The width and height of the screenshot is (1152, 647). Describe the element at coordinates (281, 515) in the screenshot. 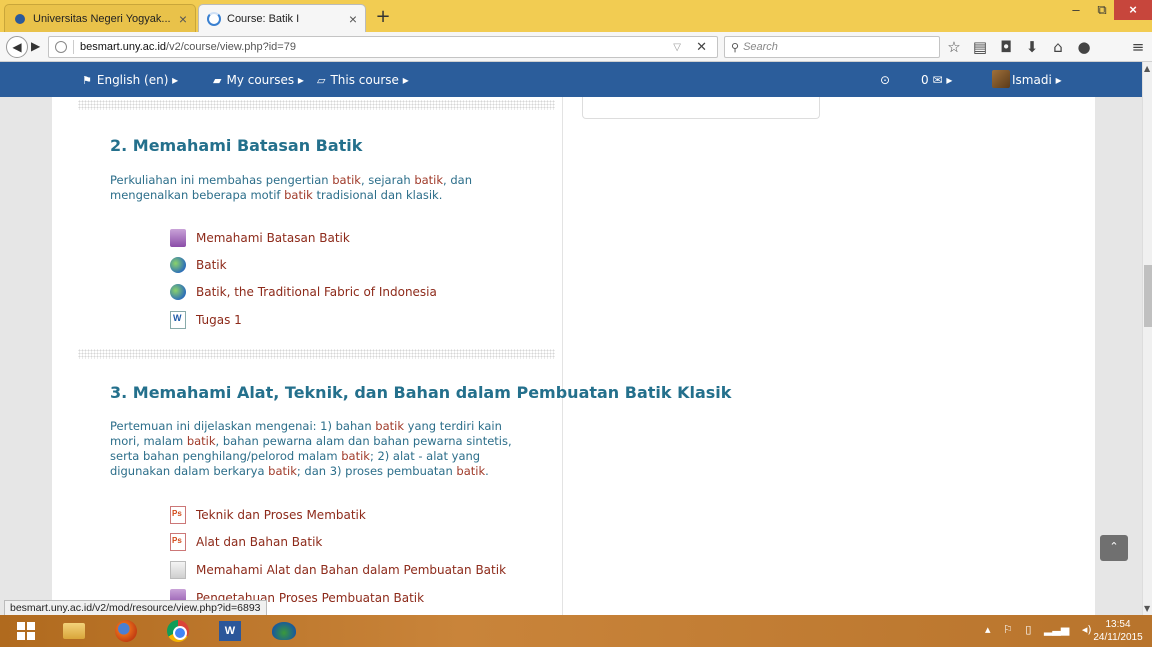

I see `activity-label: Teknik dan Proses Membatik` at that location.